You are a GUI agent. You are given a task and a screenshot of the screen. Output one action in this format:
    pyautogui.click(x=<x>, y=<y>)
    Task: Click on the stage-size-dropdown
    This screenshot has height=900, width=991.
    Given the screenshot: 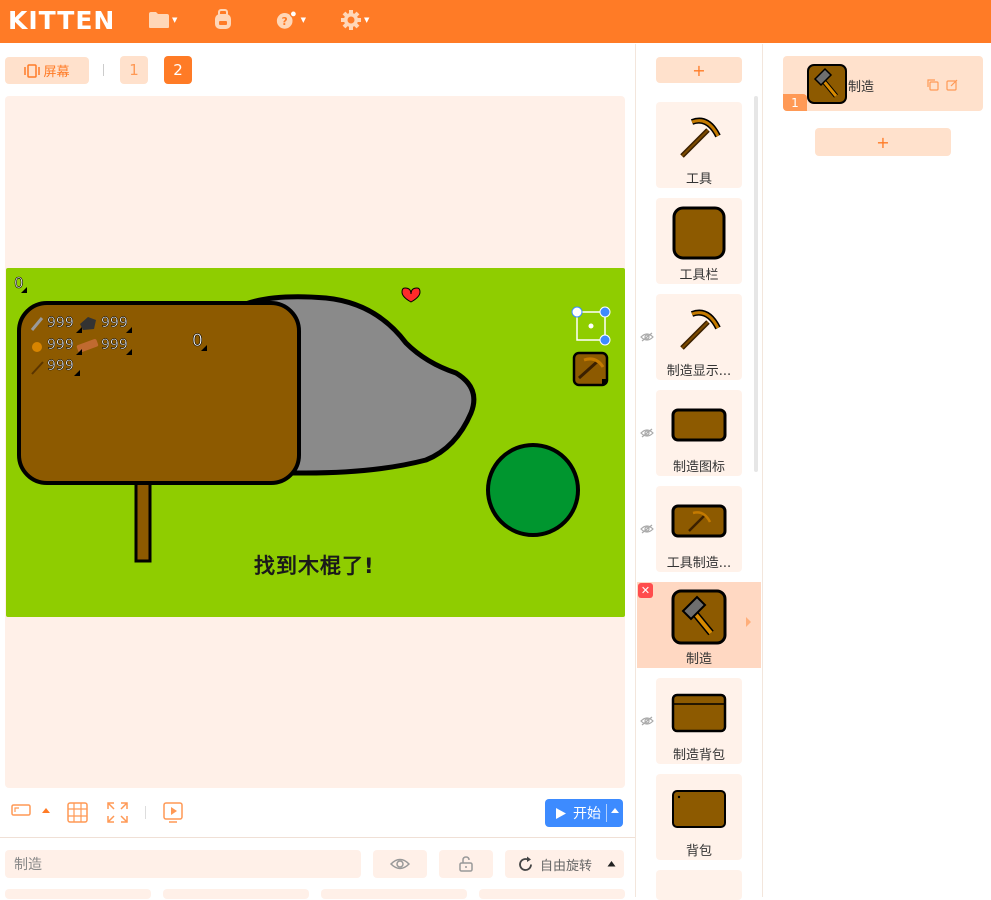 What is the action you would take?
    pyautogui.click(x=46, y=810)
    